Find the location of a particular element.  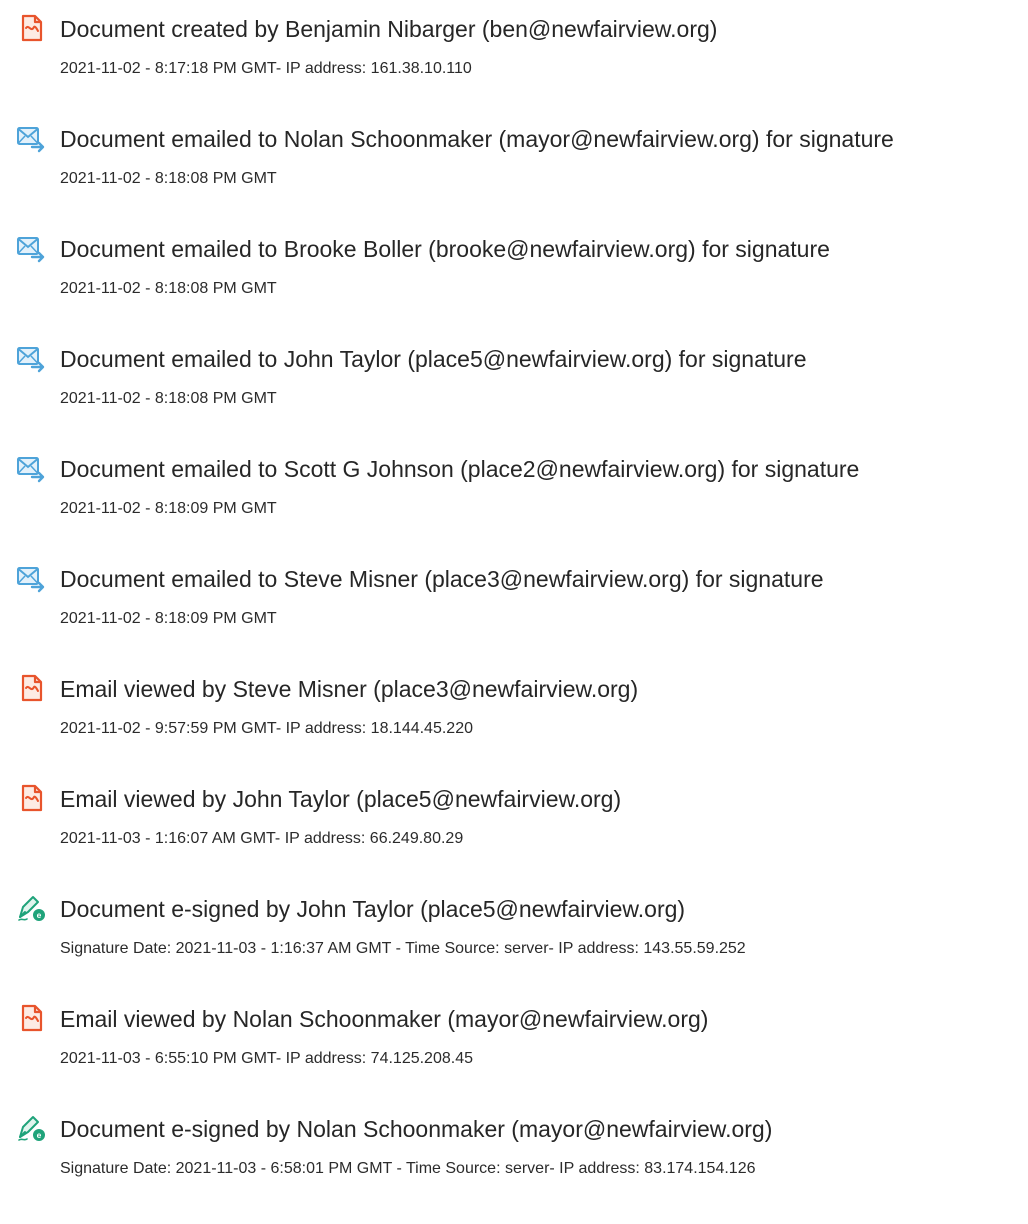

document-created-icon is located at coordinates (31, 28).